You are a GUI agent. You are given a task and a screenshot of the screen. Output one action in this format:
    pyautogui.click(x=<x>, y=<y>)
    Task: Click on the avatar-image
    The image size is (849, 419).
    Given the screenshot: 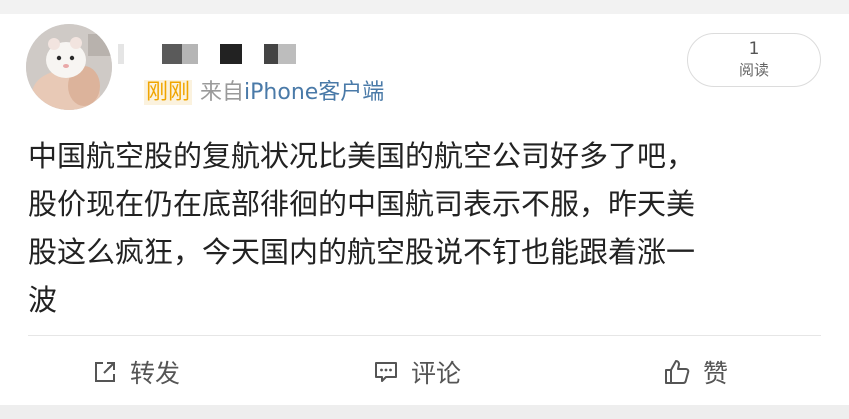 What is the action you would take?
    pyautogui.click(x=69, y=67)
    